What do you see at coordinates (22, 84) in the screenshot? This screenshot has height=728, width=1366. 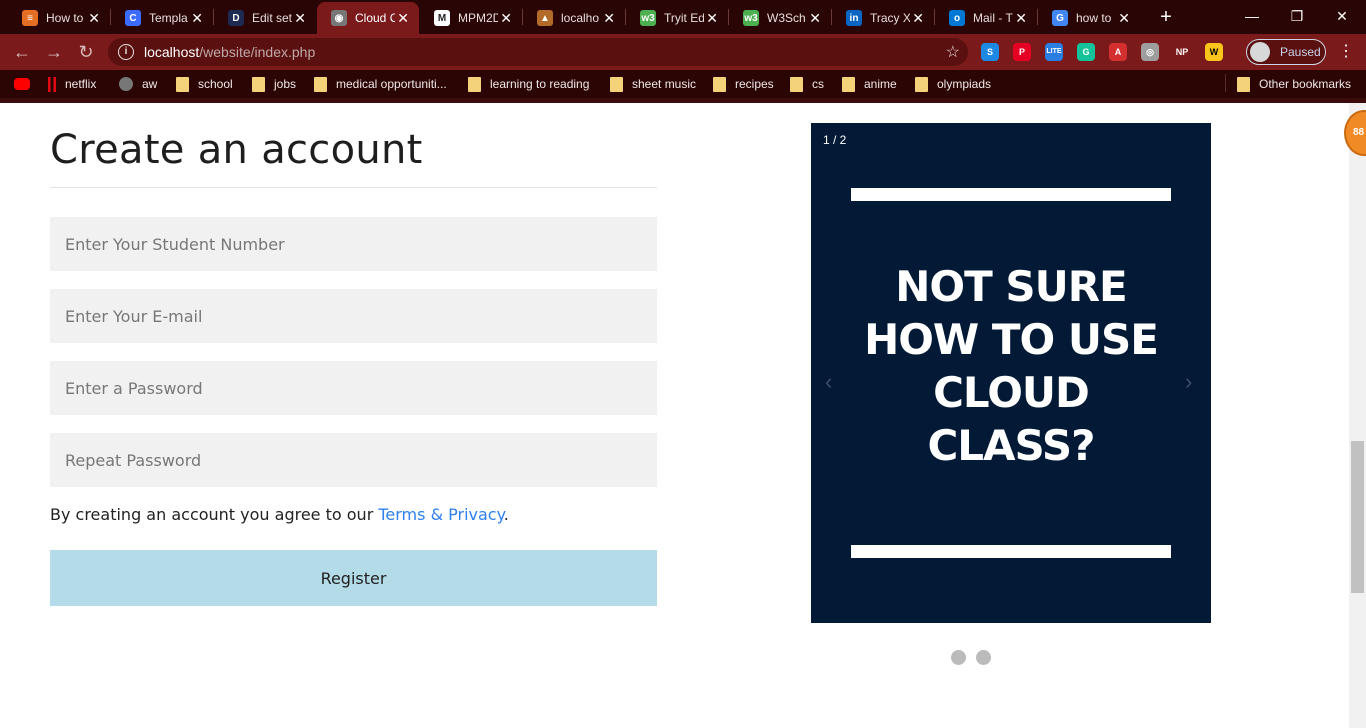 I see `youtube-icon` at bounding box center [22, 84].